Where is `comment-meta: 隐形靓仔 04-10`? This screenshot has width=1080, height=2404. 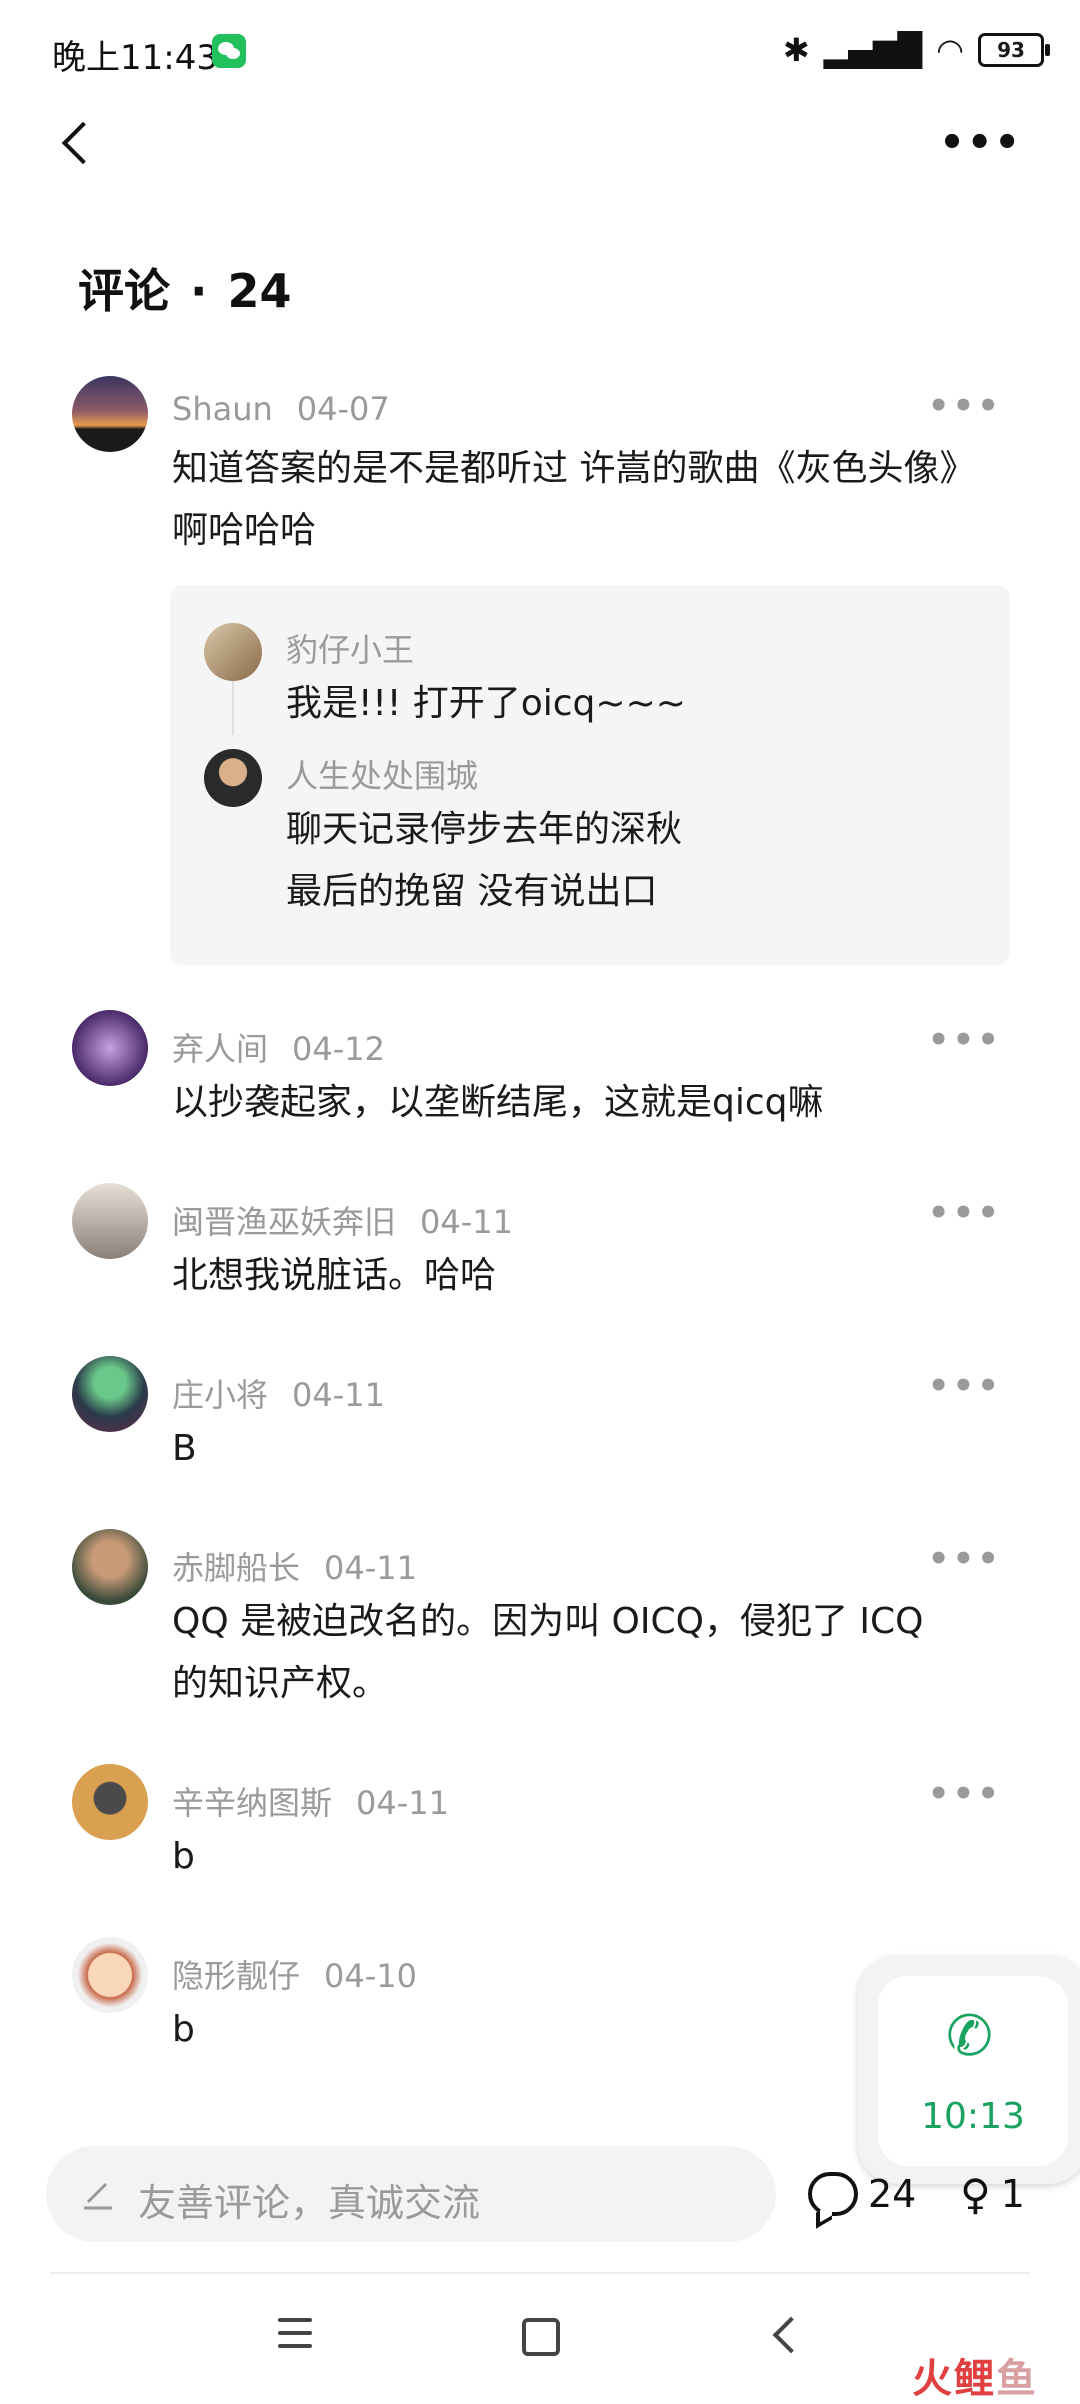
comment-meta: 隐形靓仔 04-10 is located at coordinates (294, 1974).